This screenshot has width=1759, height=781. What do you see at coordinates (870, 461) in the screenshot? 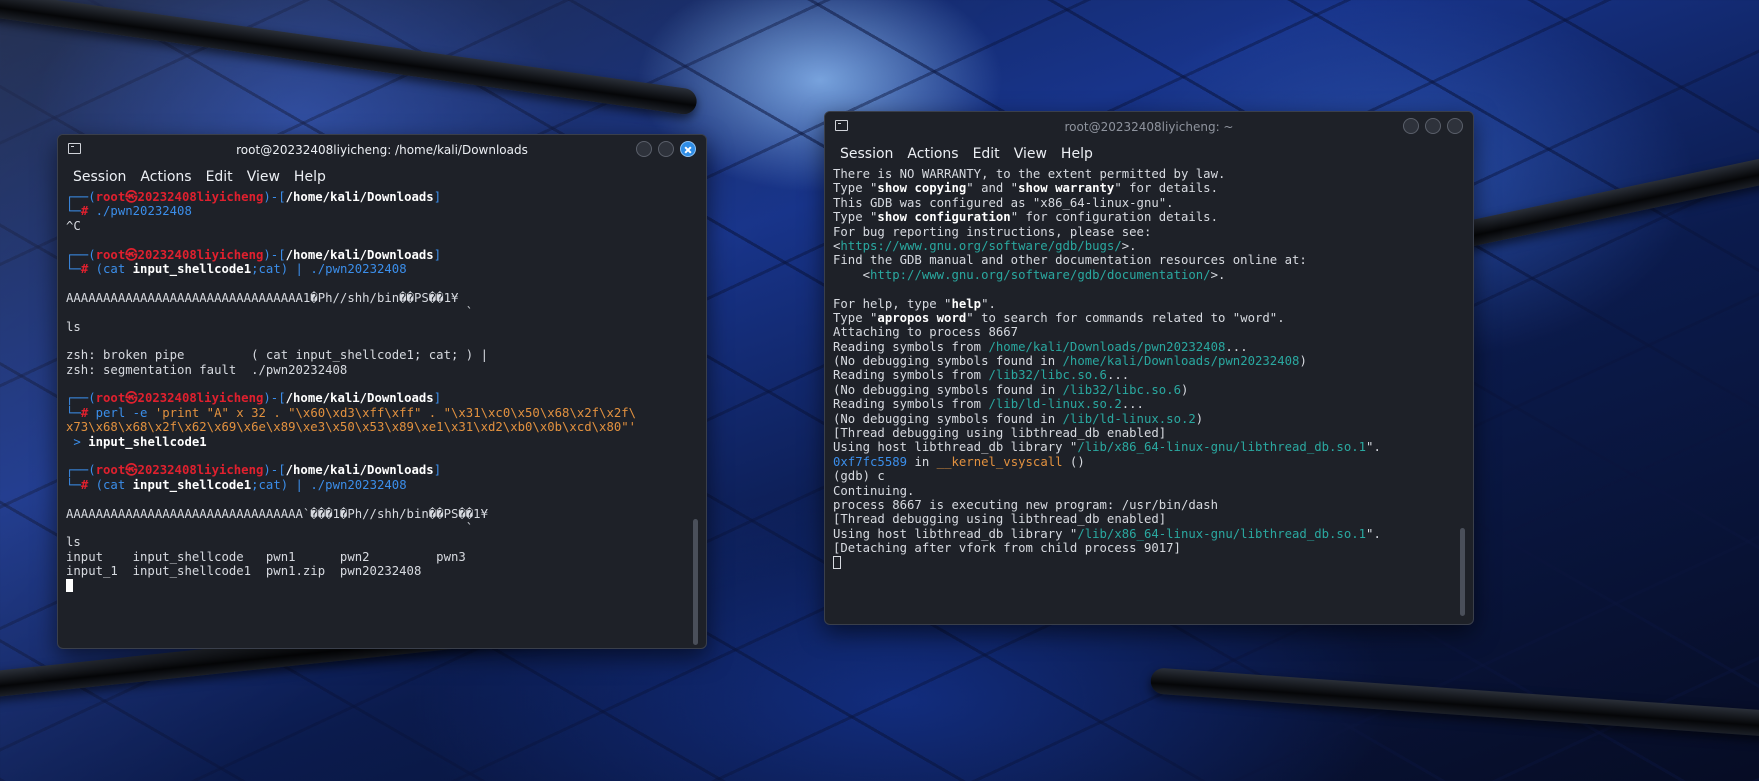
I see `terminal-text: 0xf7fc5589` at bounding box center [870, 461].